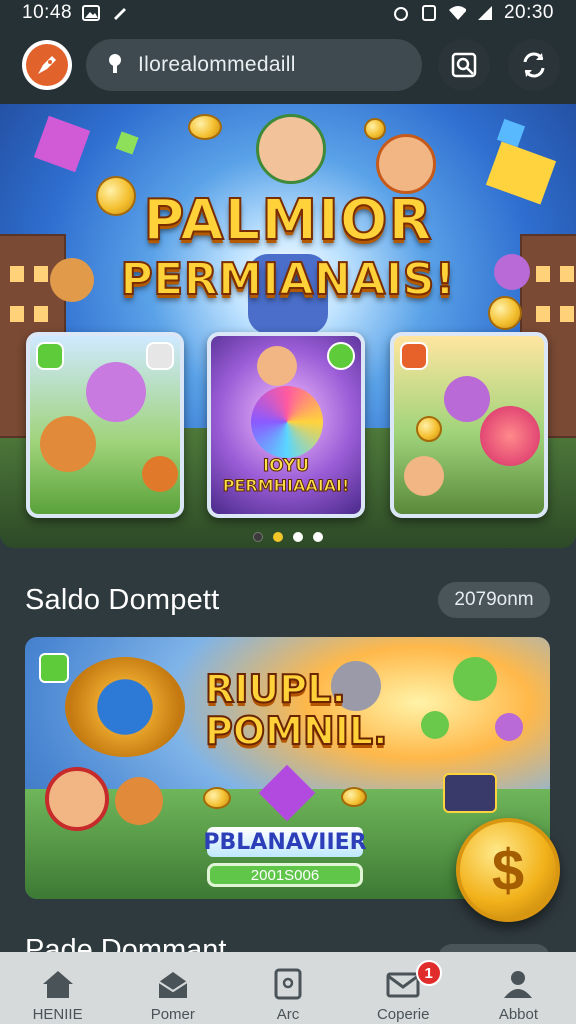 This screenshot has height=1024, width=576. Describe the element at coordinates (288, 1014) in the screenshot. I see `nav-label: Arc` at that location.